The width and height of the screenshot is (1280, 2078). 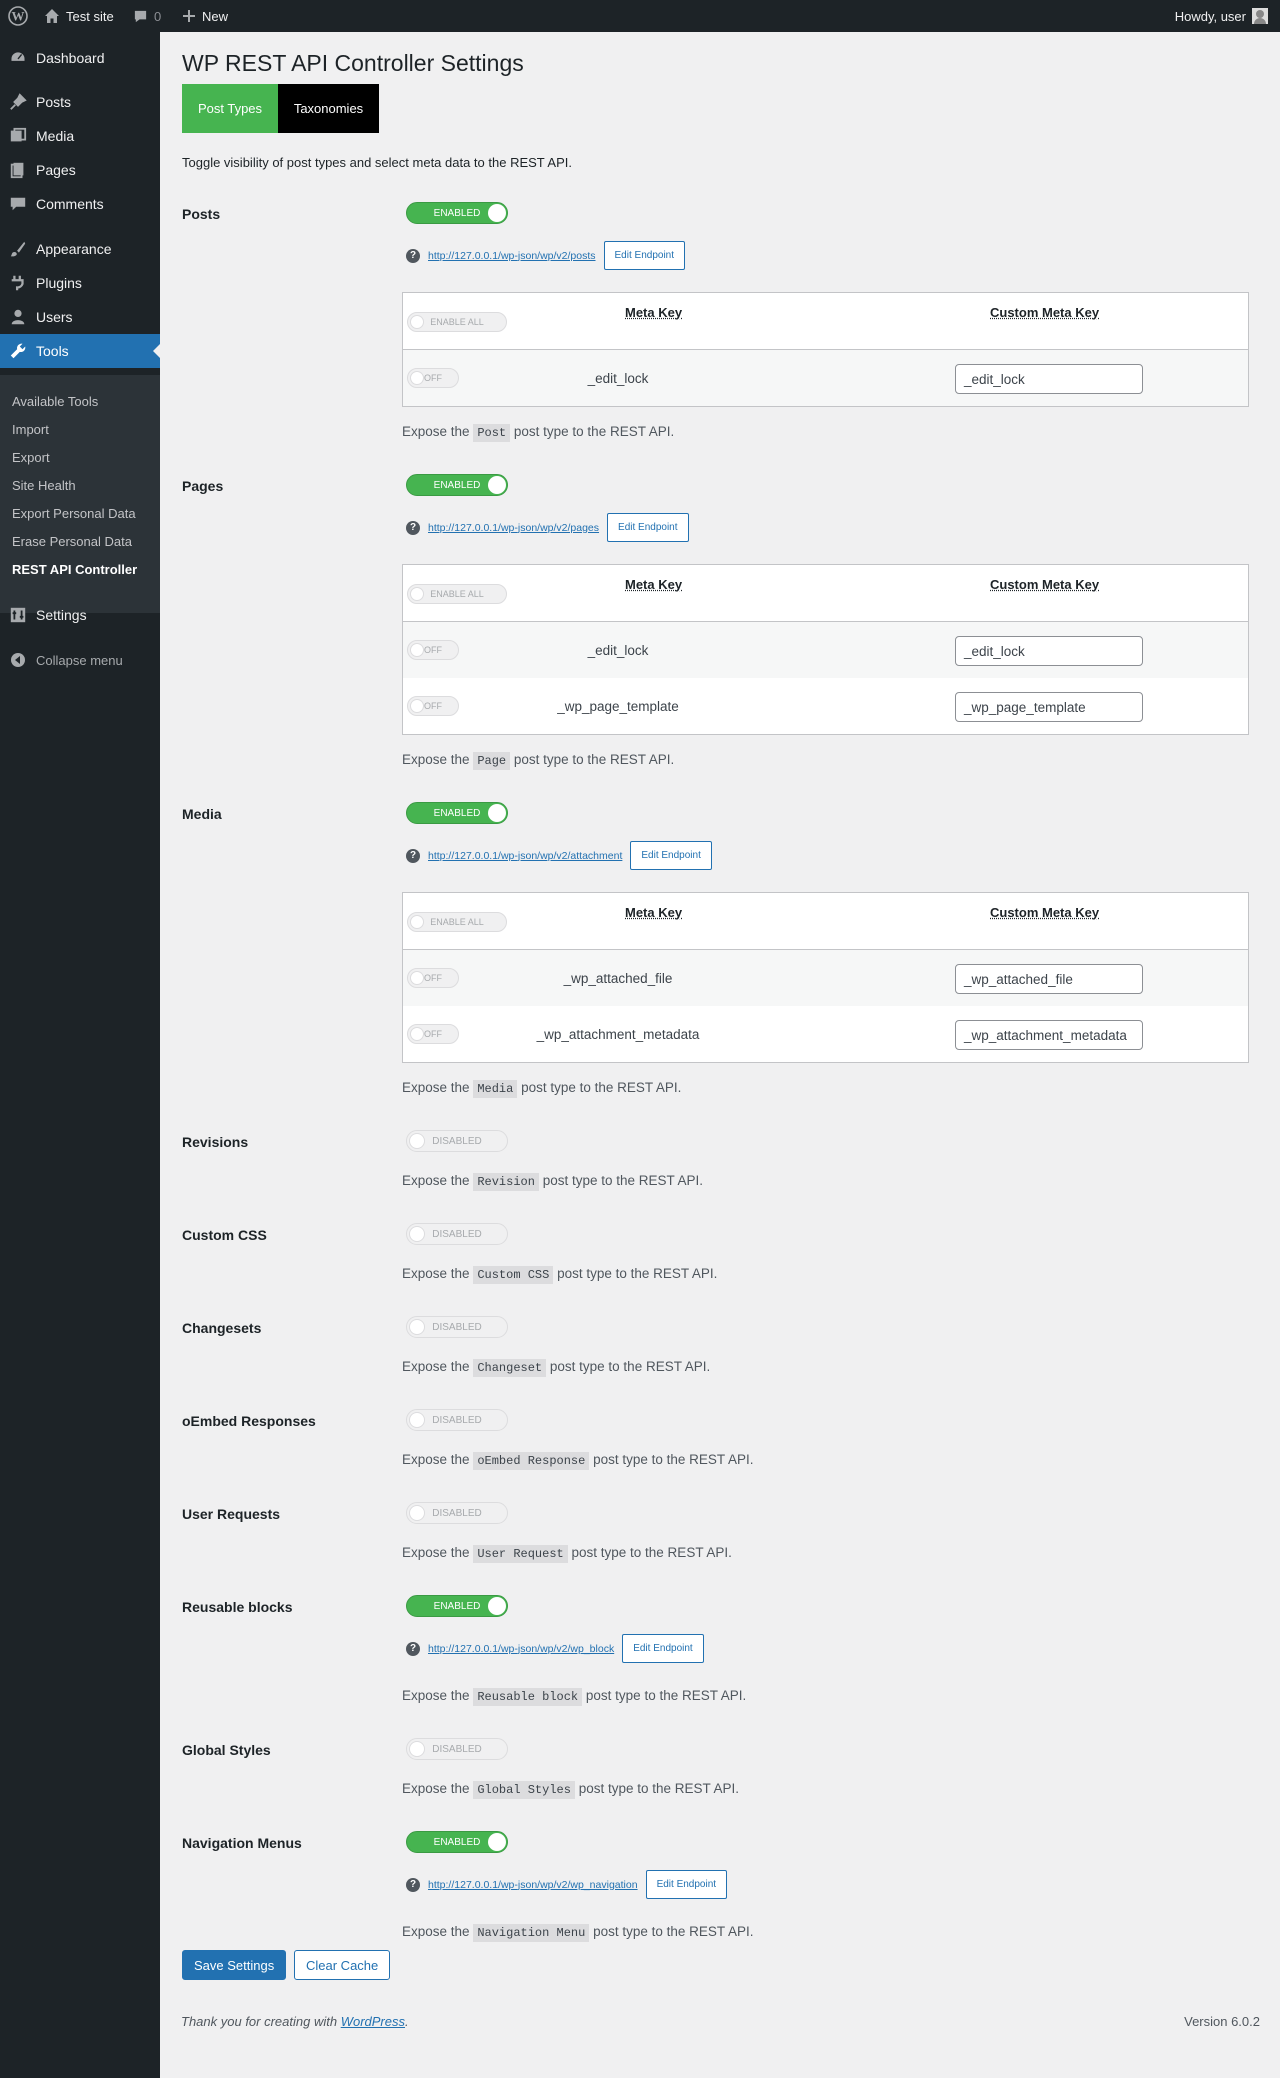 What do you see at coordinates (407, 2021) in the screenshot?
I see `footer-period: .` at bounding box center [407, 2021].